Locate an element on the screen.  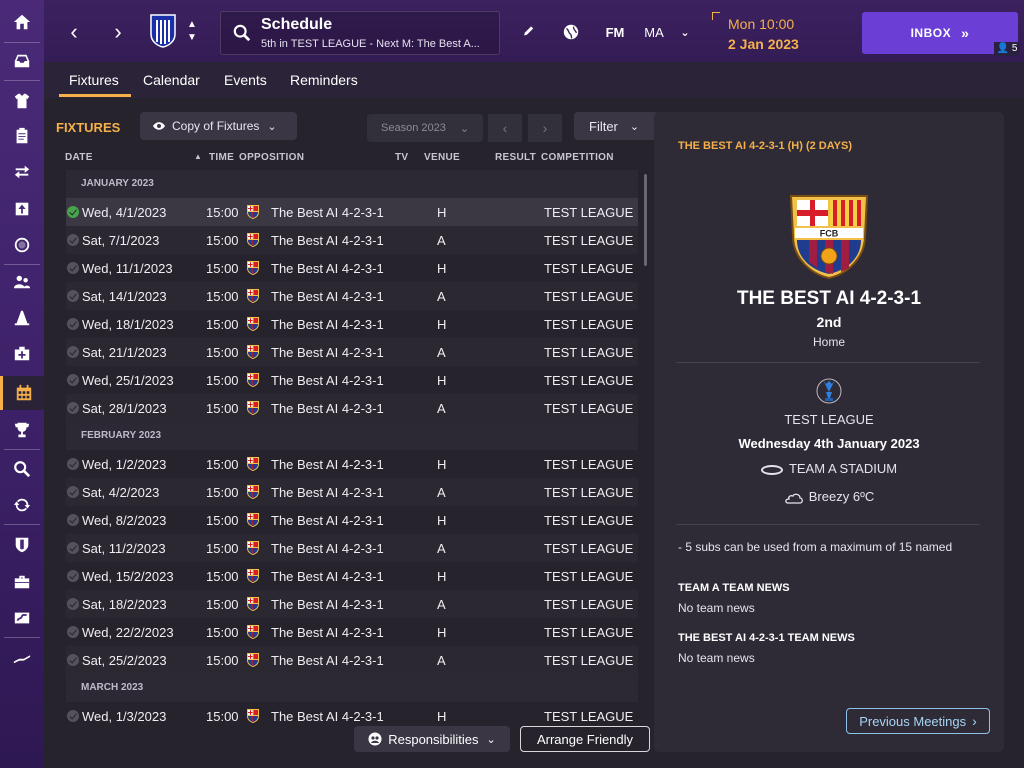
club-switch-button: ▲ ▼ is located at coordinates (192, 32).